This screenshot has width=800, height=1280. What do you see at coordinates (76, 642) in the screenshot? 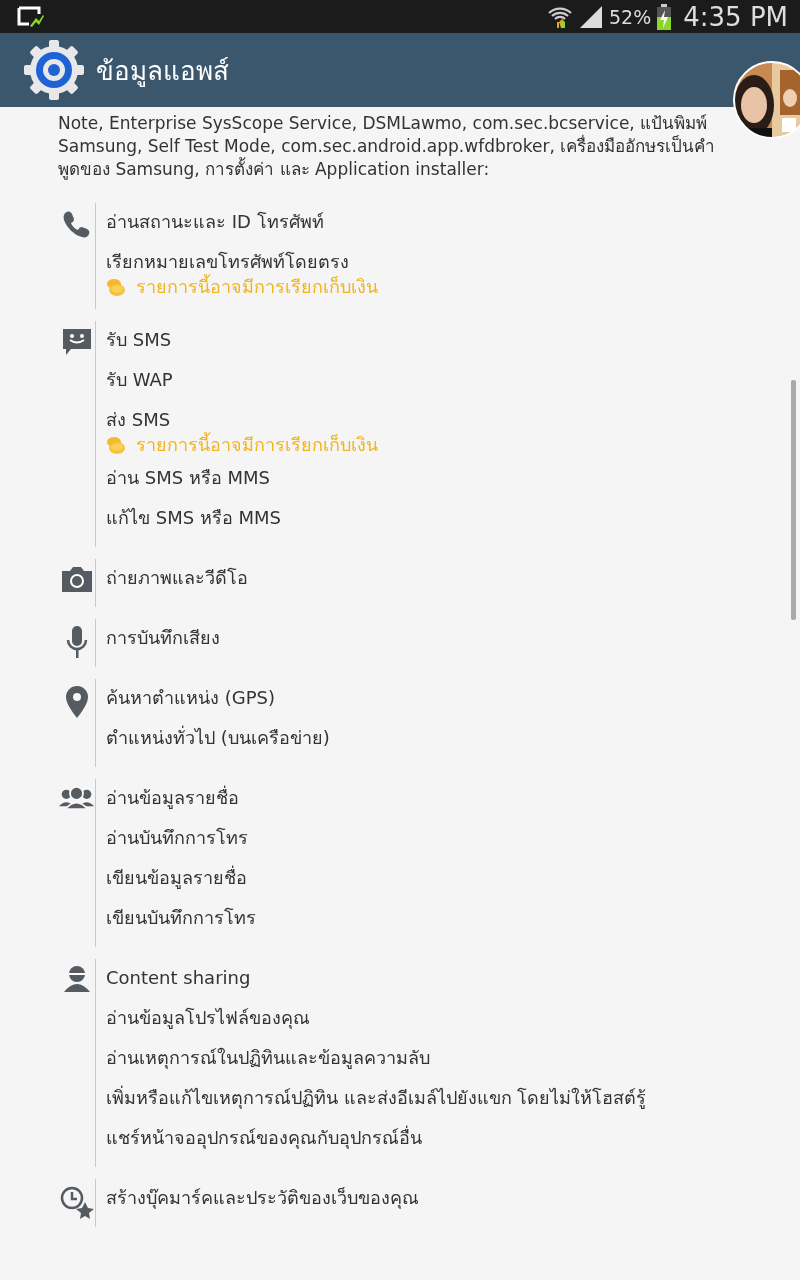
I see `microphone-icon` at bounding box center [76, 642].